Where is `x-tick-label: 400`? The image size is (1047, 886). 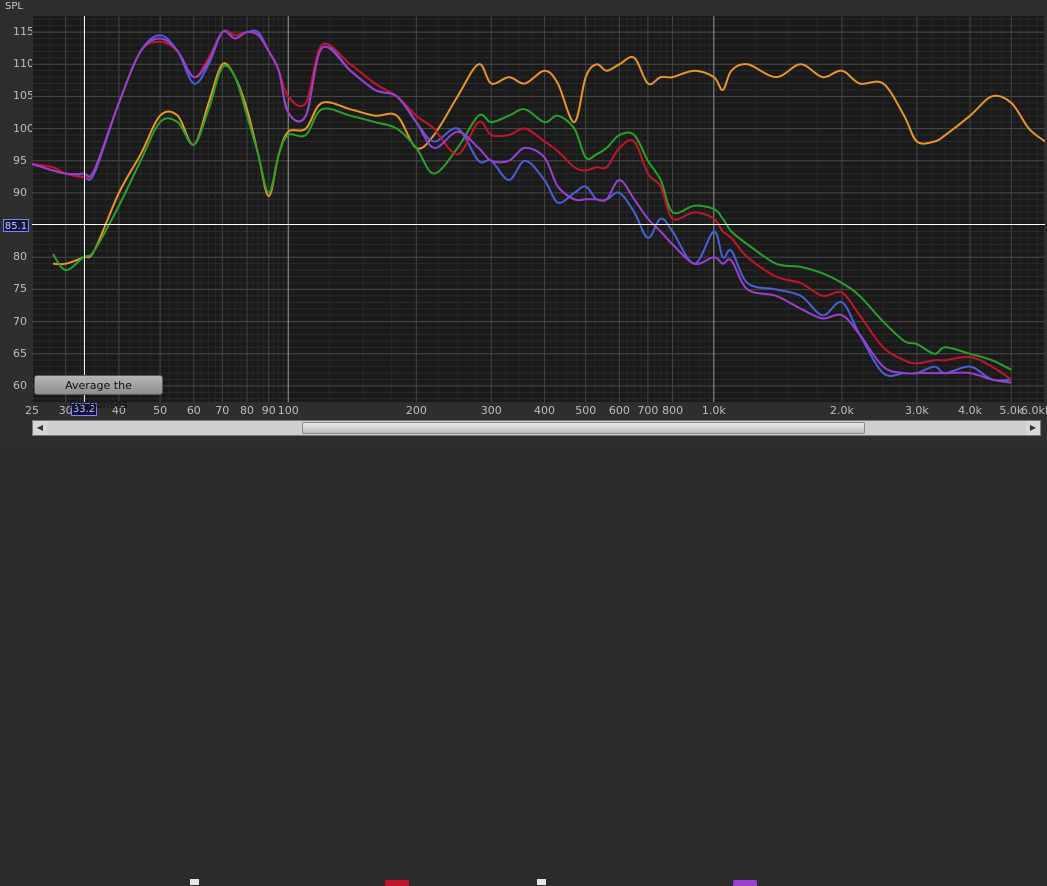 x-tick-label: 400 is located at coordinates (544, 410).